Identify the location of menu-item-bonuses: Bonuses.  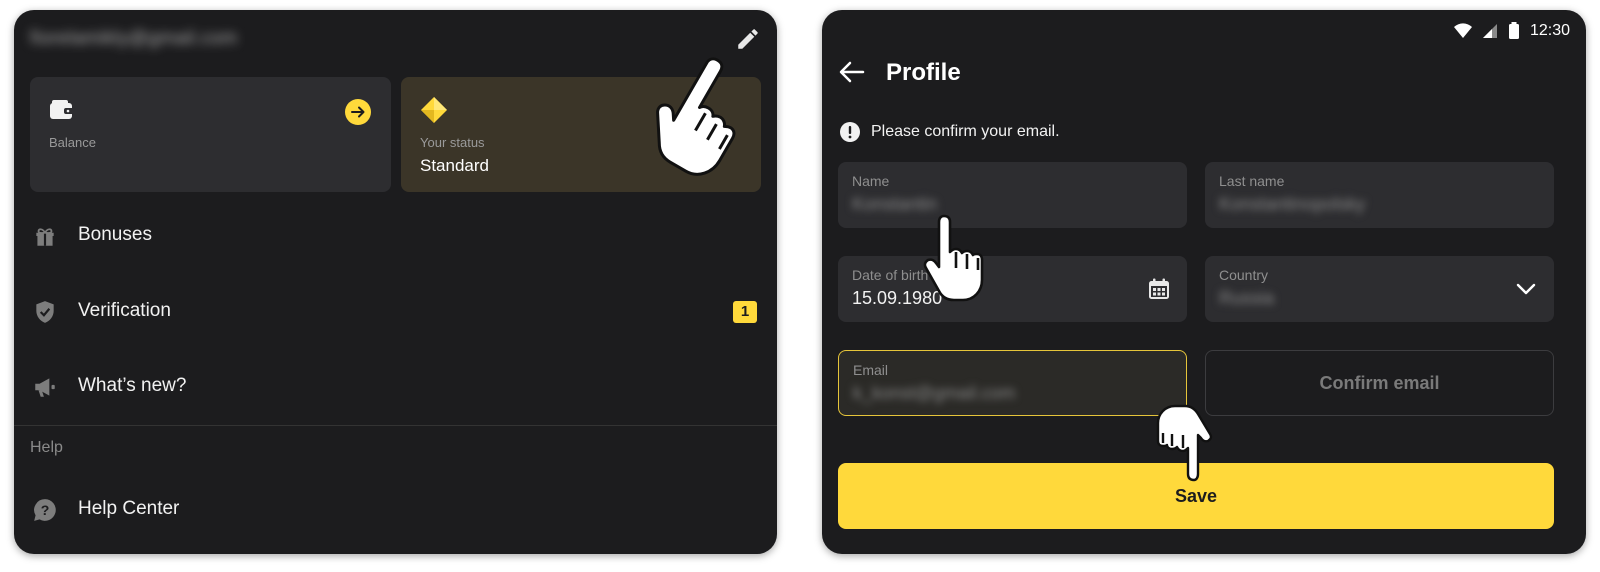
(395, 236).